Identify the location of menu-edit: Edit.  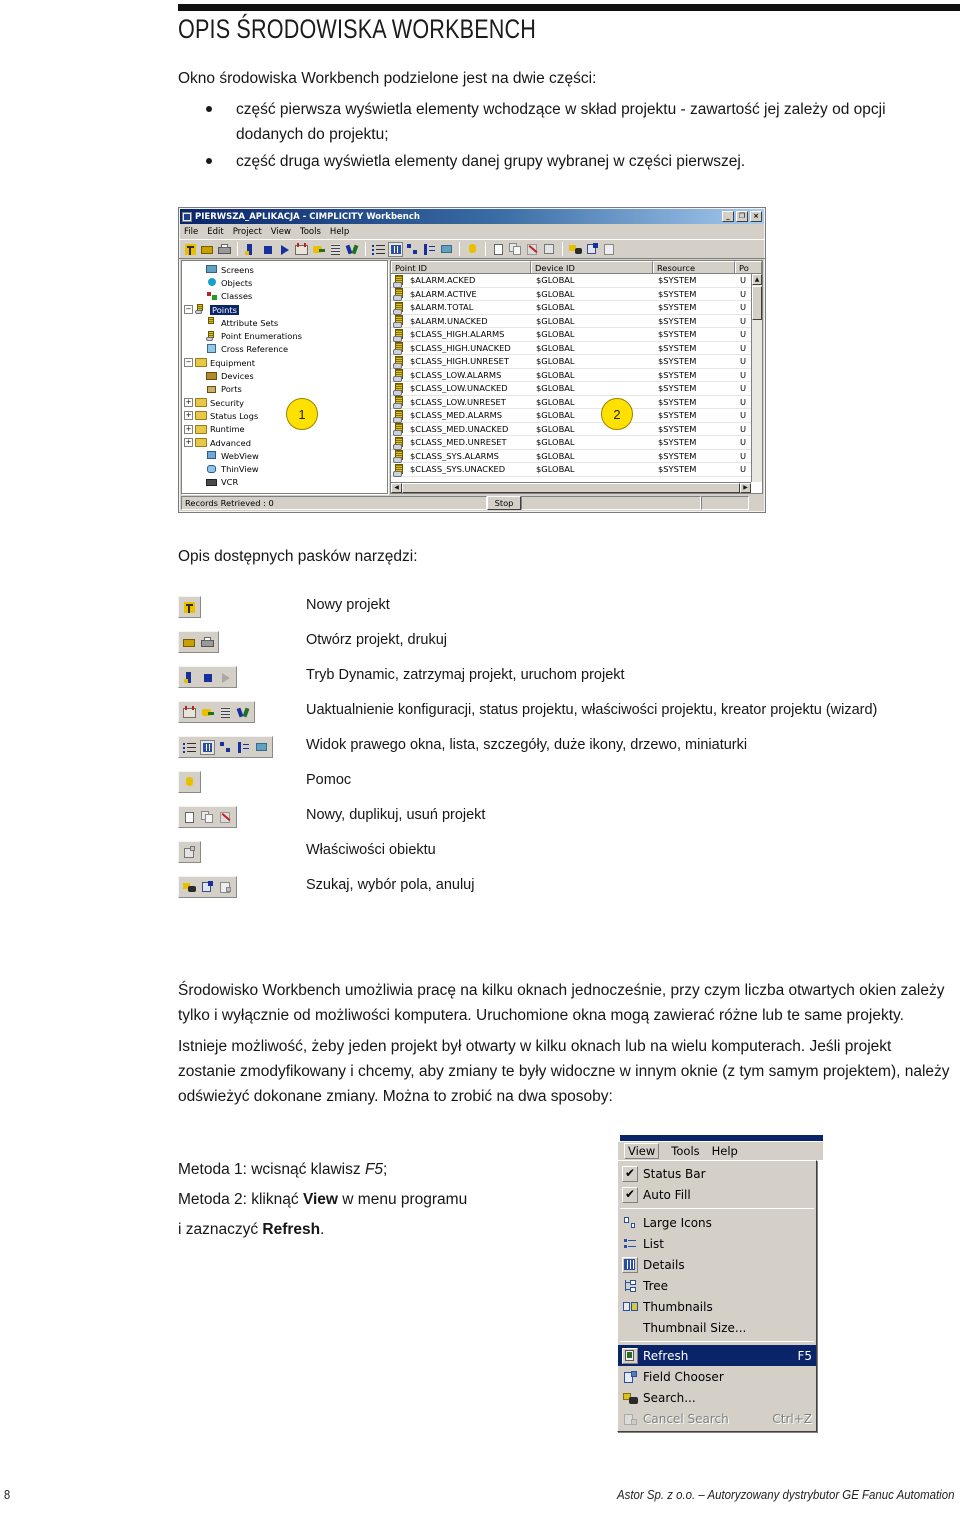
(215, 232).